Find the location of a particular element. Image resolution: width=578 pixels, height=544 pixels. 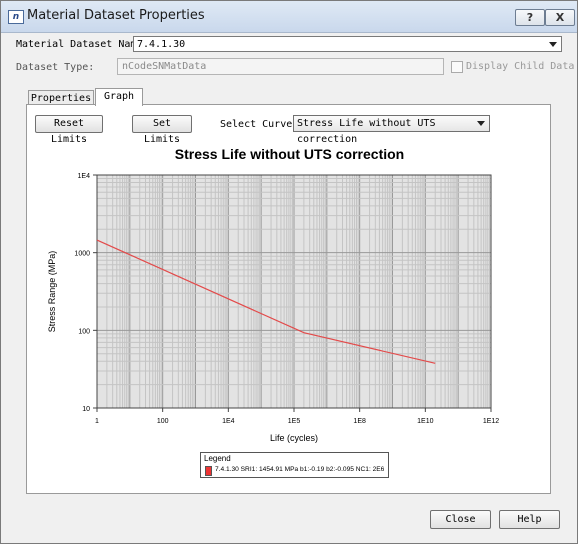

window-title: Material Dataset Properties is located at coordinates (116, 15).